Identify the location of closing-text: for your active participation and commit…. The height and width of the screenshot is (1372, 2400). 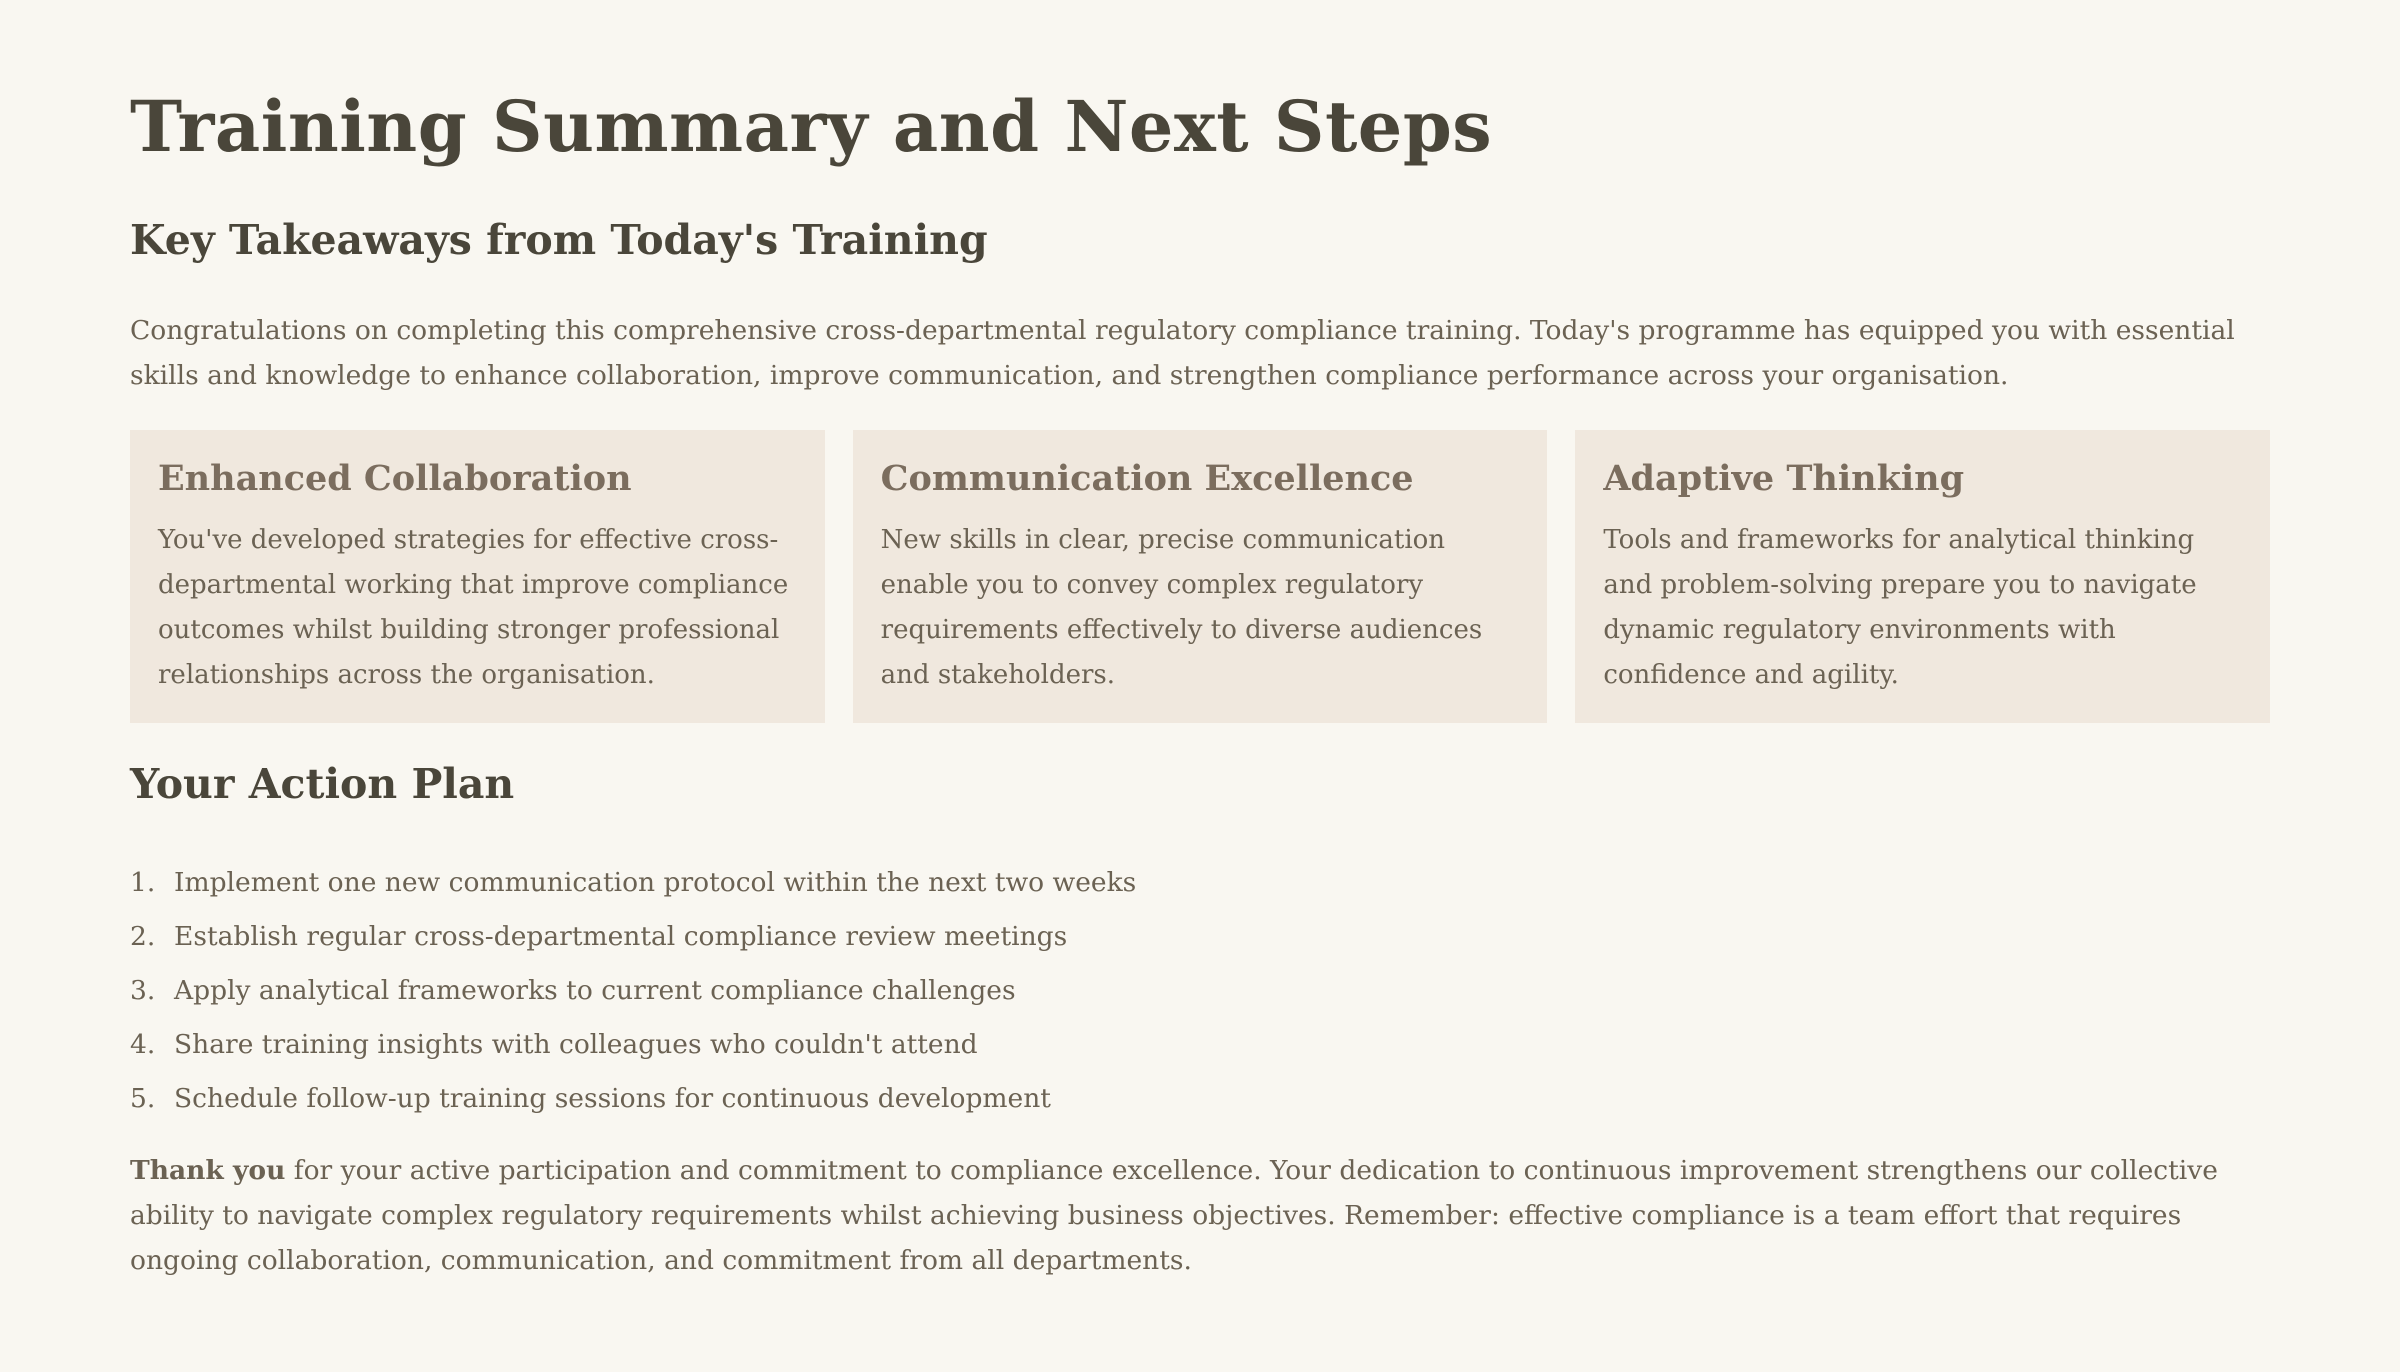
(1174, 1215).